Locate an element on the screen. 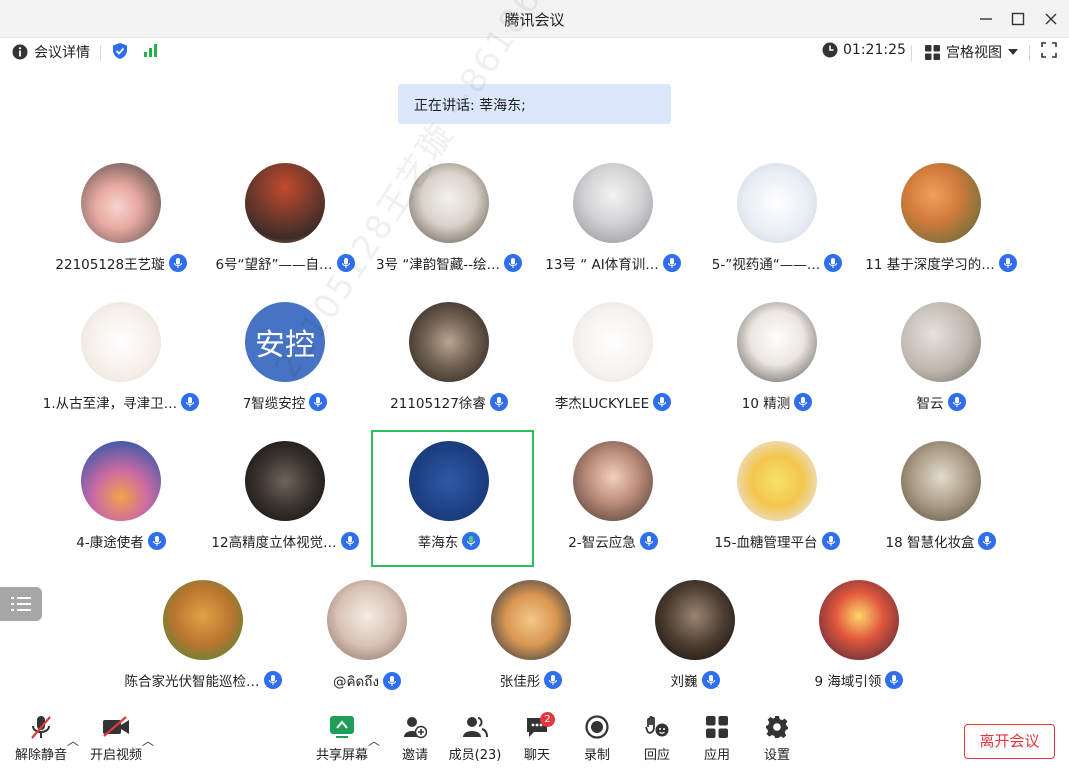 This screenshot has height=769, width=1069. share-screen-label: 共享屏幕 is located at coordinates (341, 755).